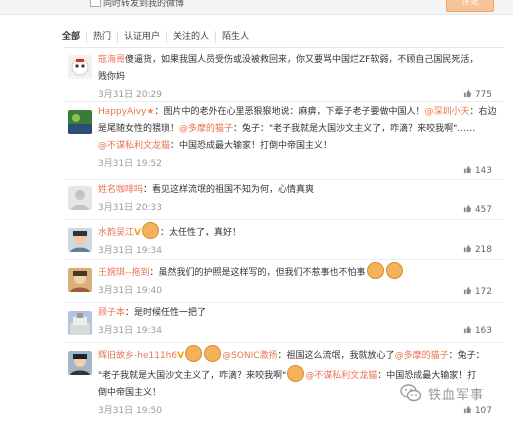 This screenshot has height=423, width=513. What do you see at coordinates (284, 323) in the screenshot?
I see `comment-item: 顾子本：是时候任性一把了 3月31日 19:34 163` at bounding box center [284, 323].